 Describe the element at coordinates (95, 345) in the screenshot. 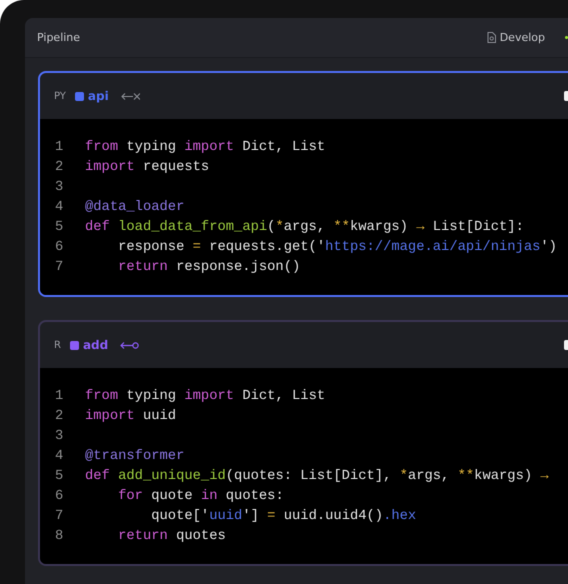

I see `block-name: add` at that location.